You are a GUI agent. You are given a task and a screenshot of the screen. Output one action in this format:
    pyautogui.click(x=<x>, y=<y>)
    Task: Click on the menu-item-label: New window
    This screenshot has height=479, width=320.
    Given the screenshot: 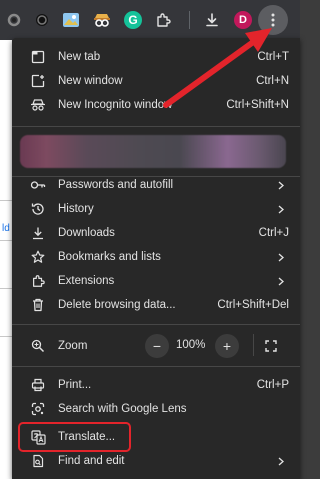 What is the action you would take?
    pyautogui.click(x=90, y=81)
    